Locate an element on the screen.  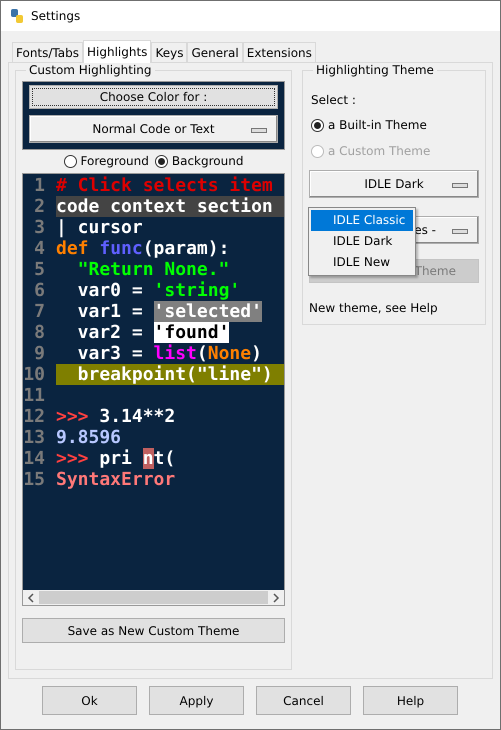
line-number: 15 is located at coordinates (34, 479).